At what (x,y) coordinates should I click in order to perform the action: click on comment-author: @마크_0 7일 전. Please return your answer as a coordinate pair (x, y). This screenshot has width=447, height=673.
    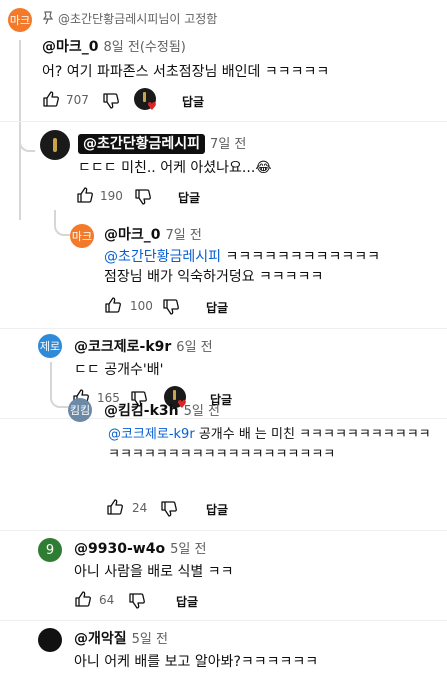
    Looking at the image, I should click on (153, 234).